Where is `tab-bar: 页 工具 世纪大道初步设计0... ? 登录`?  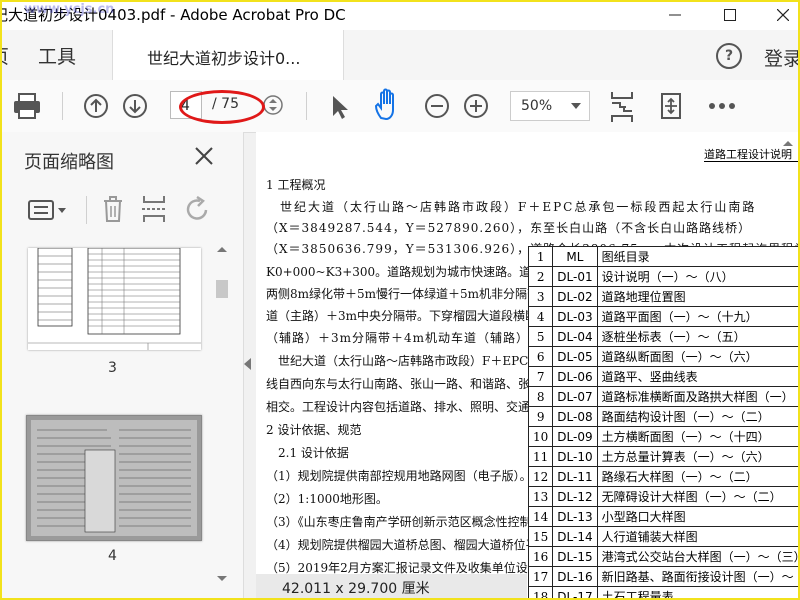
tab-bar: 页 工具 世纪大道初步设计0... ? 登录 is located at coordinates (400, 55).